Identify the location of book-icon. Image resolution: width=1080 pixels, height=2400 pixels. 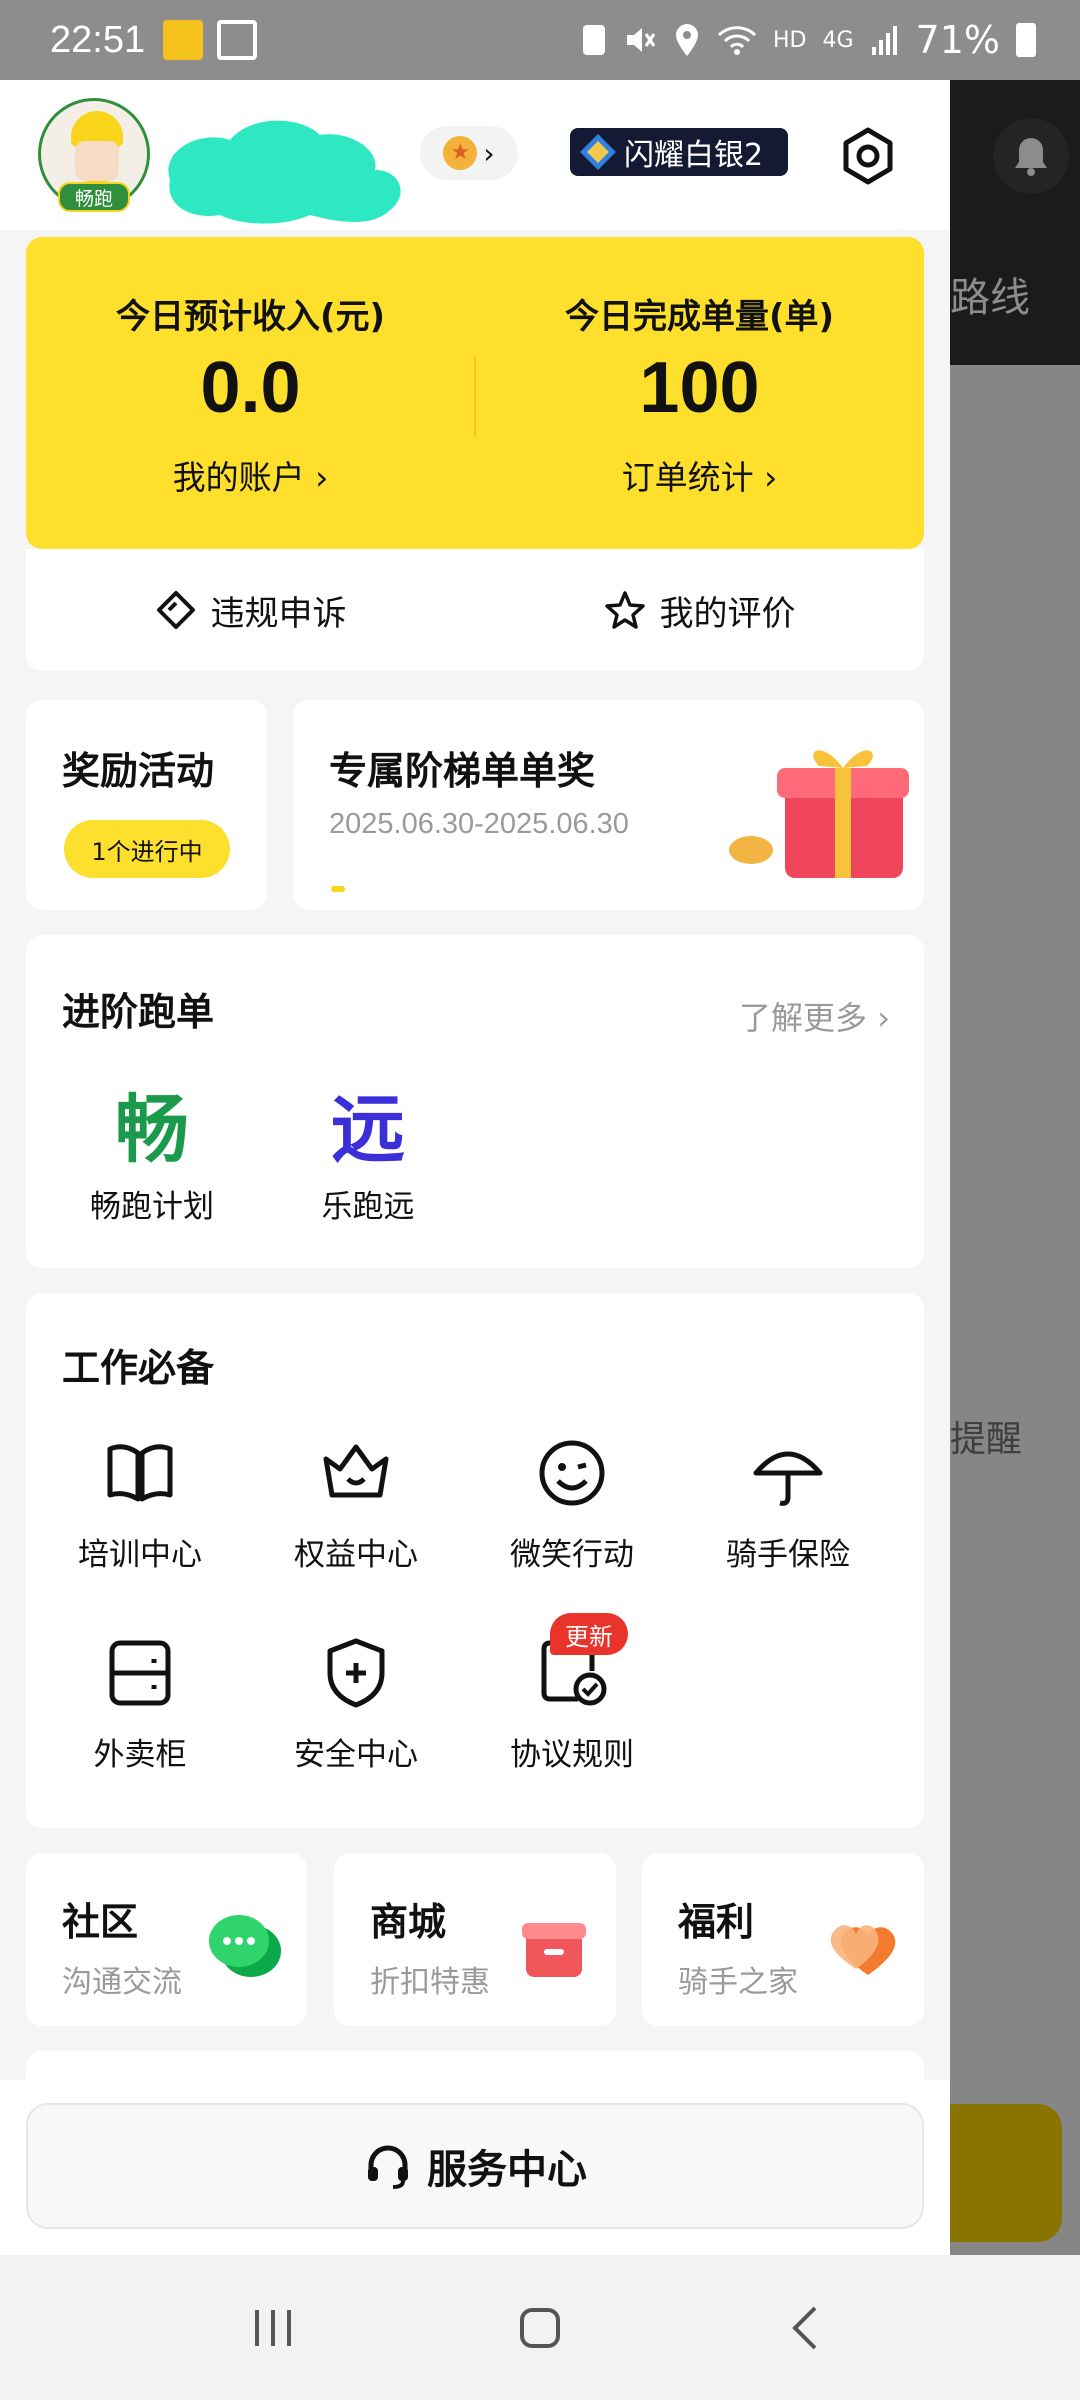
(140, 1473).